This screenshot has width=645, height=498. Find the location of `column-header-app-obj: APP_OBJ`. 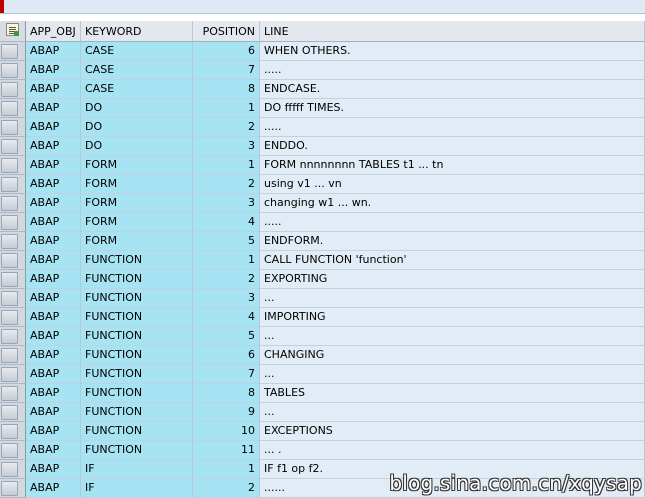

column-header-app-obj: APP_OBJ is located at coordinates (53, 31).